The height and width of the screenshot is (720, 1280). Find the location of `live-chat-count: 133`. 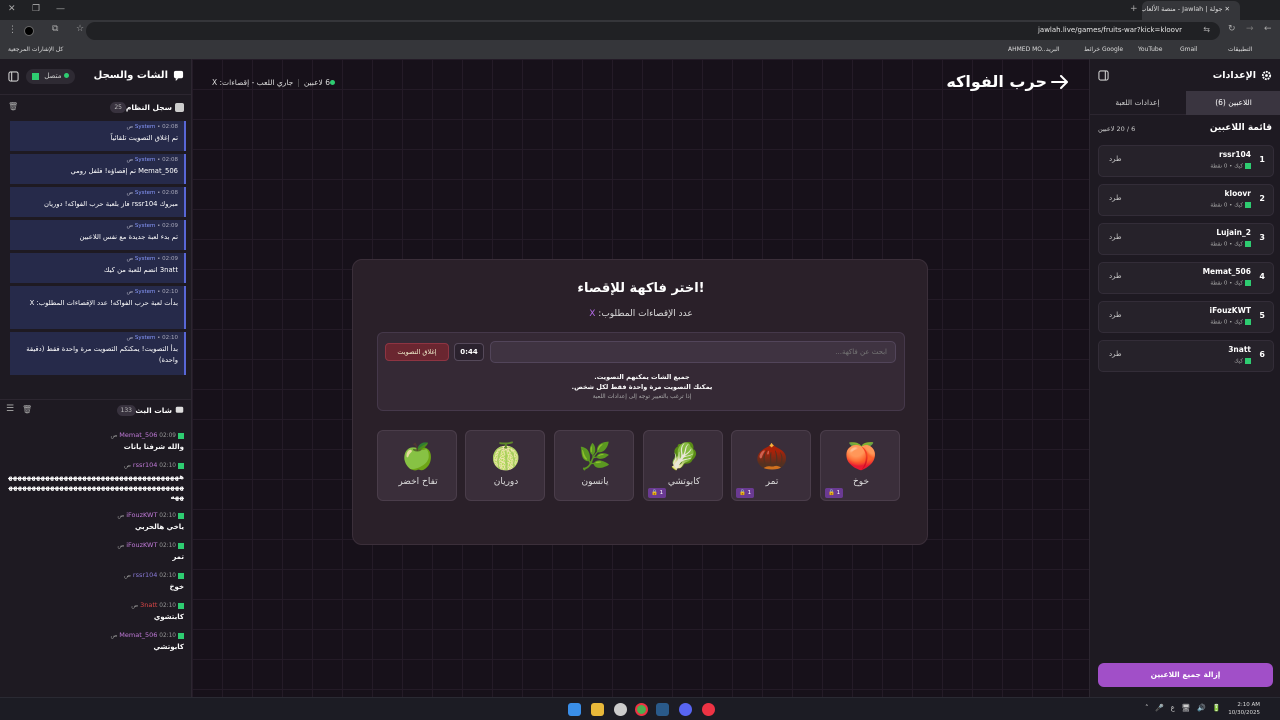

live-chat-count: 133 is located at coordinates (126, 410).